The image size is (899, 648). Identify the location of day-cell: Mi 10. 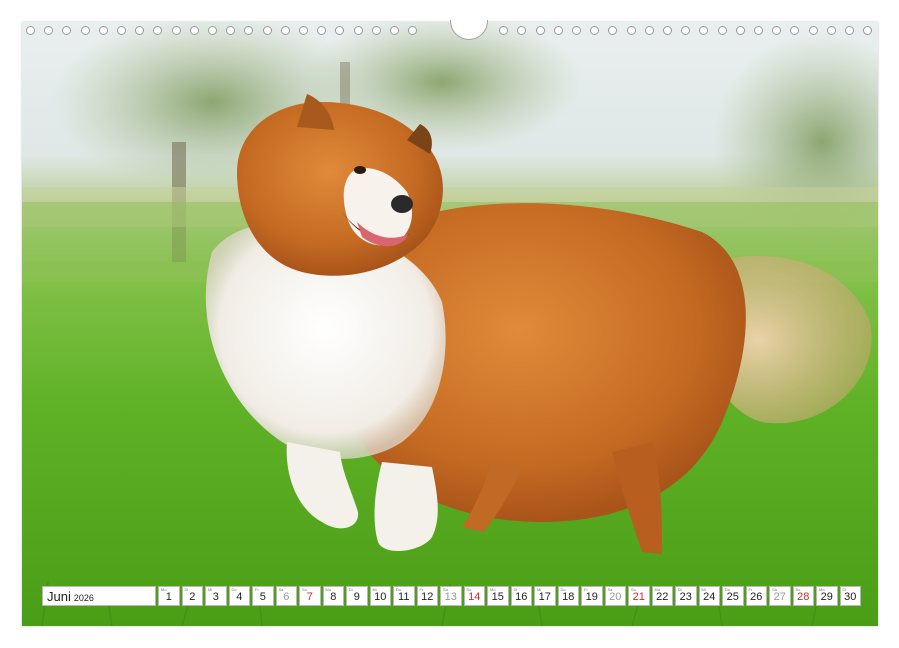
(380, 596).